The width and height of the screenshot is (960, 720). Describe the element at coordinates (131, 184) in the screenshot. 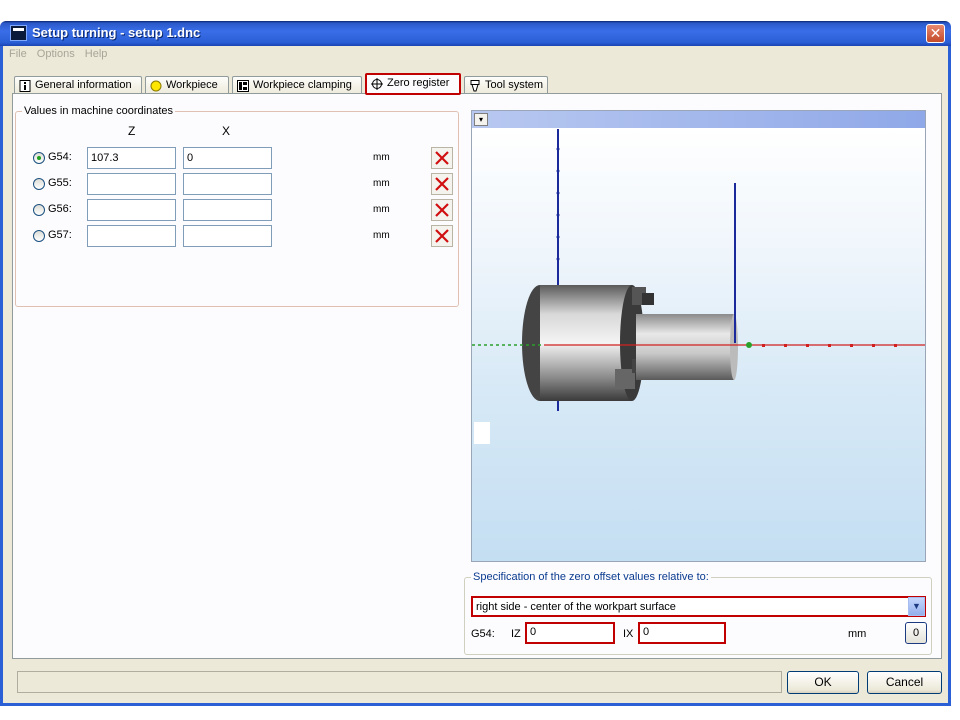

I see `g55-z-input` at that location.